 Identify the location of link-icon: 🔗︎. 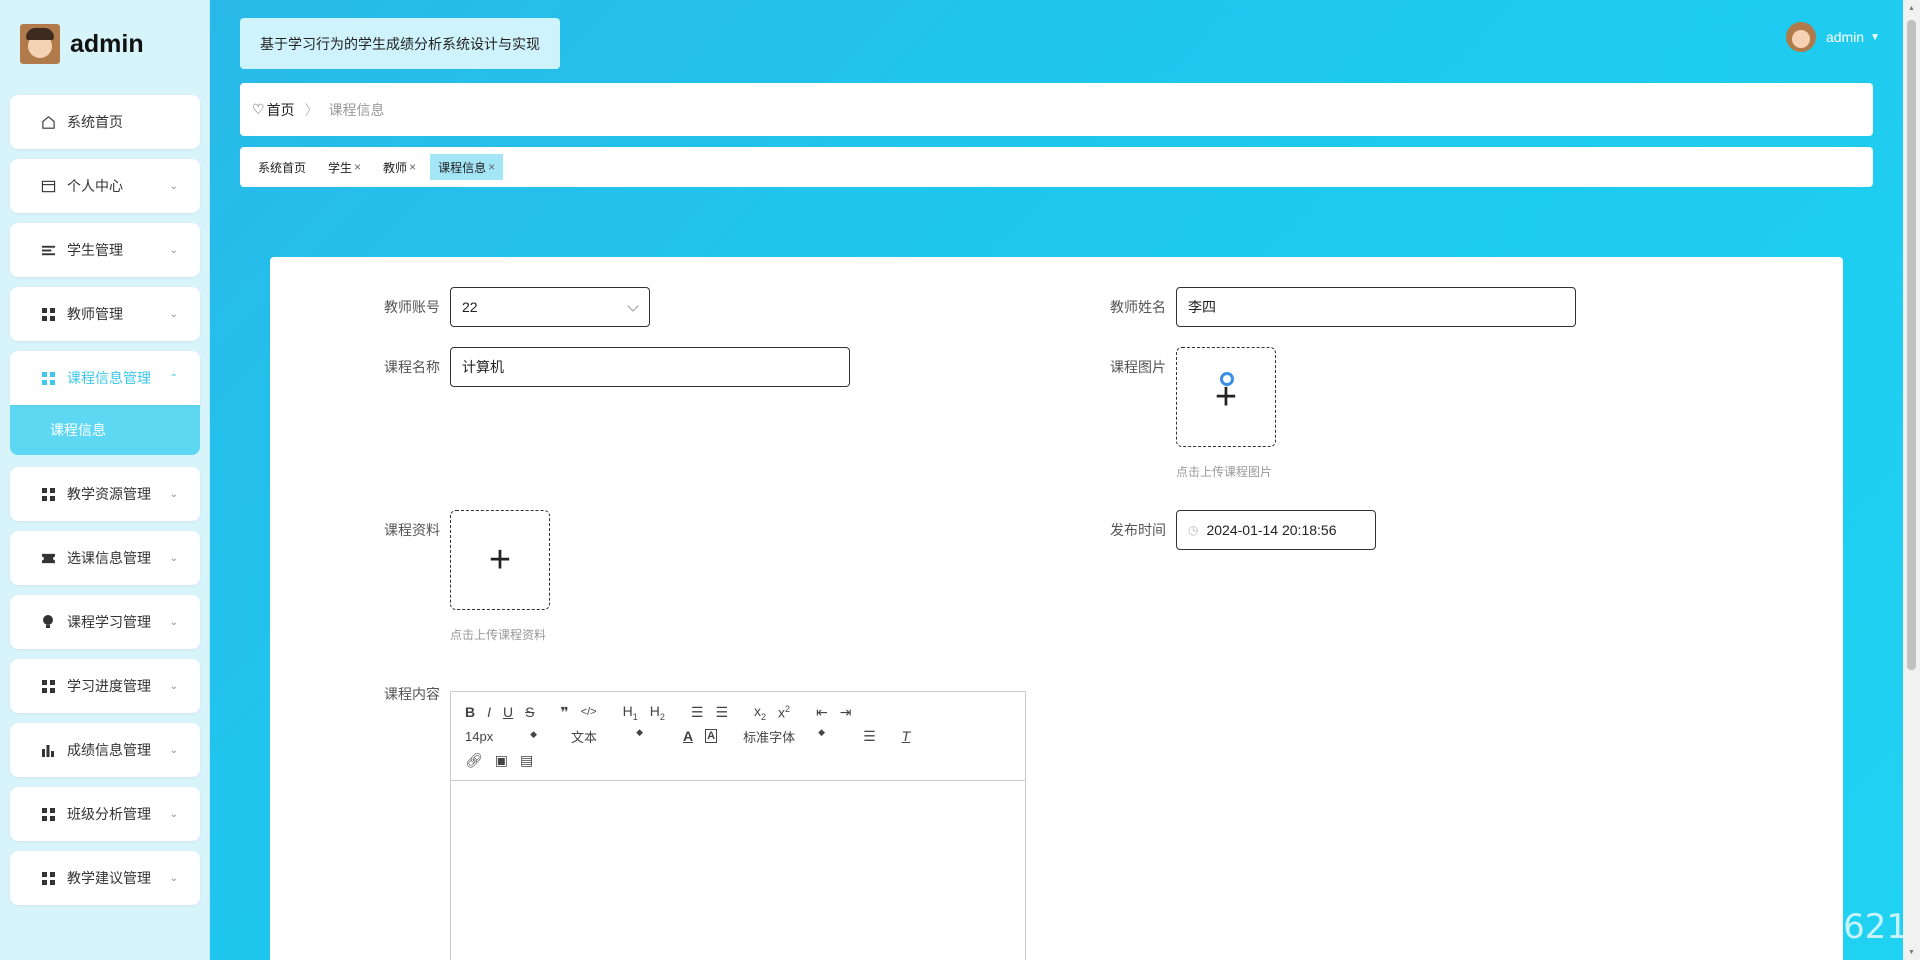
(474, 760).